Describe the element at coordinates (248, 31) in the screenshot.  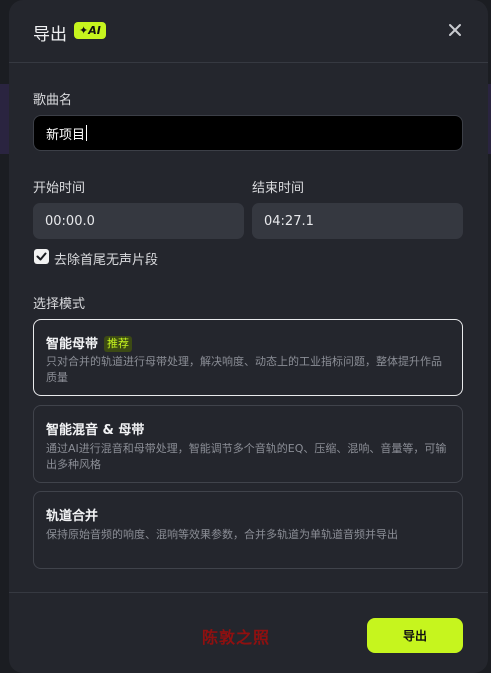
I see `dialog-header: 导出 ✦AI` at that location.